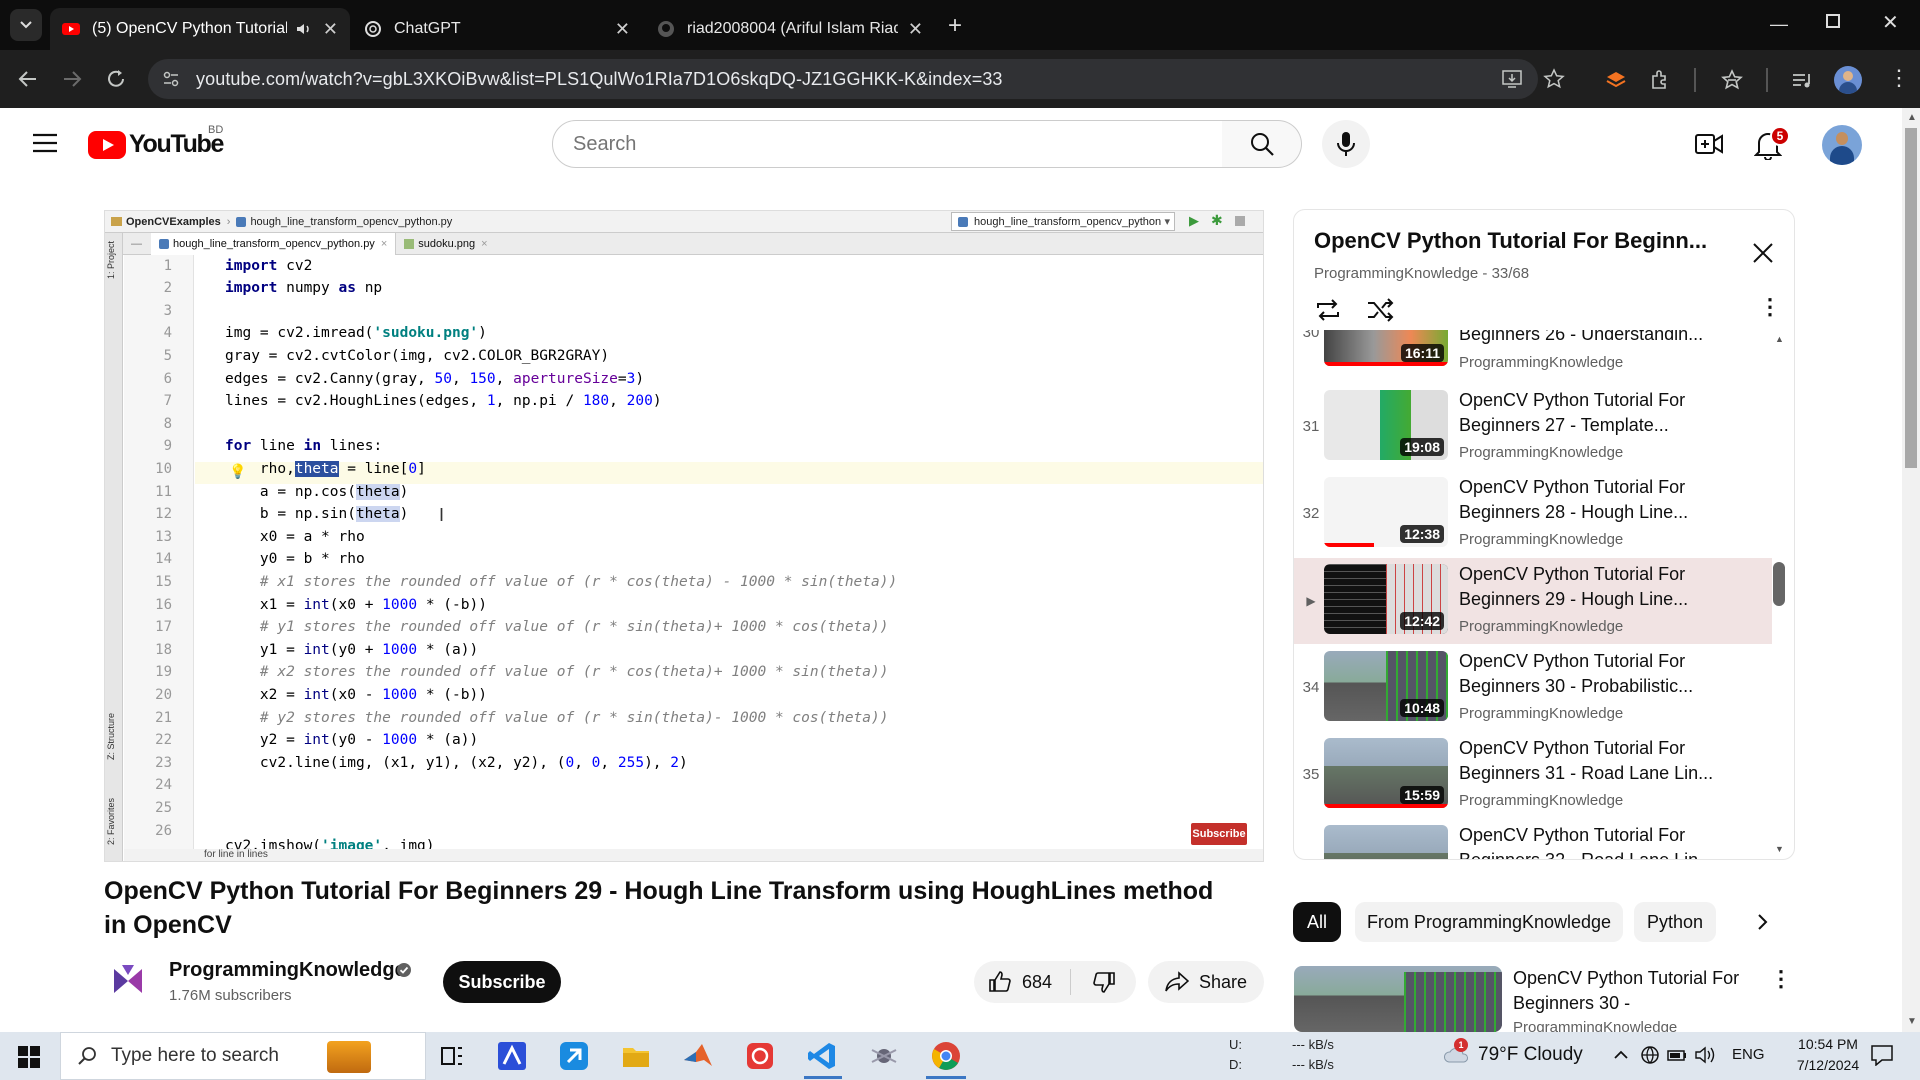 This screenshot has height=1080, width=1920. Describe the element at coordinates (1899, 78) in the screenshot. I see `browser-menu-icon: ⋮` at that location.